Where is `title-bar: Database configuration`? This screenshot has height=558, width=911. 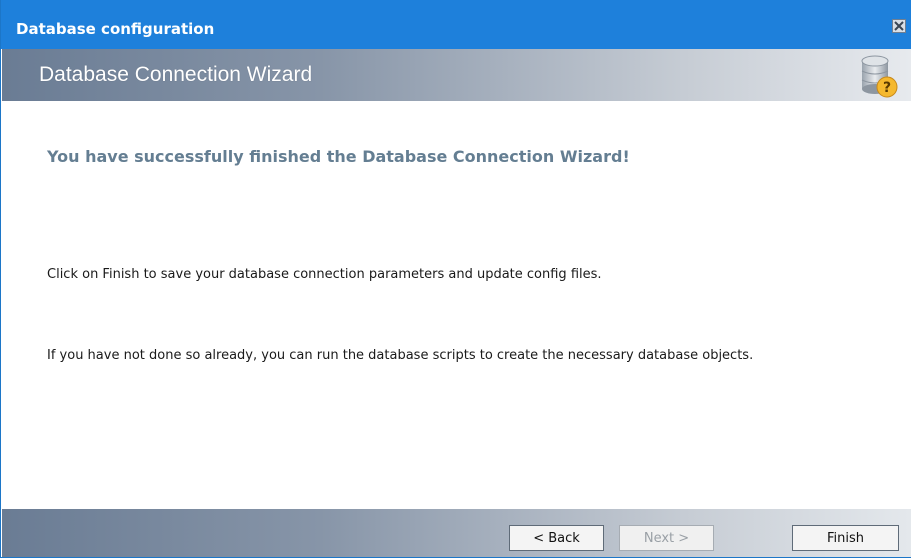
title-bar: Database configuration is located at coordinates (456, 24).